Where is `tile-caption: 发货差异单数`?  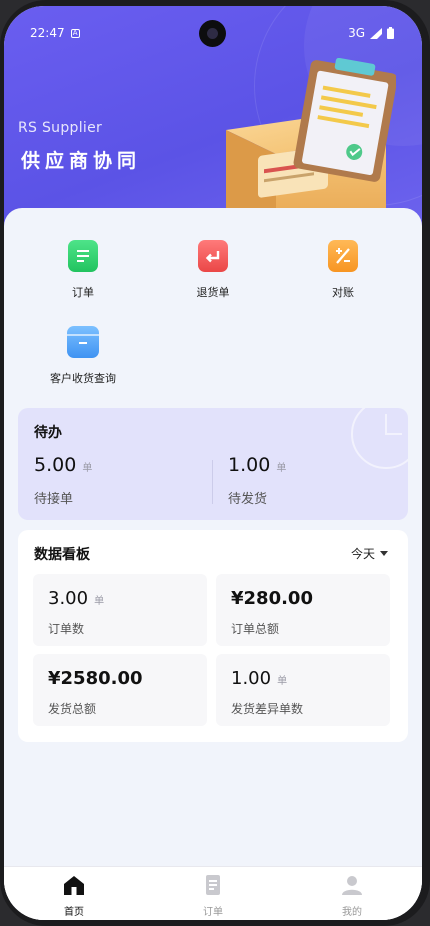 tile-caption: 发货差异单数 is located at coordinates (267, 709).